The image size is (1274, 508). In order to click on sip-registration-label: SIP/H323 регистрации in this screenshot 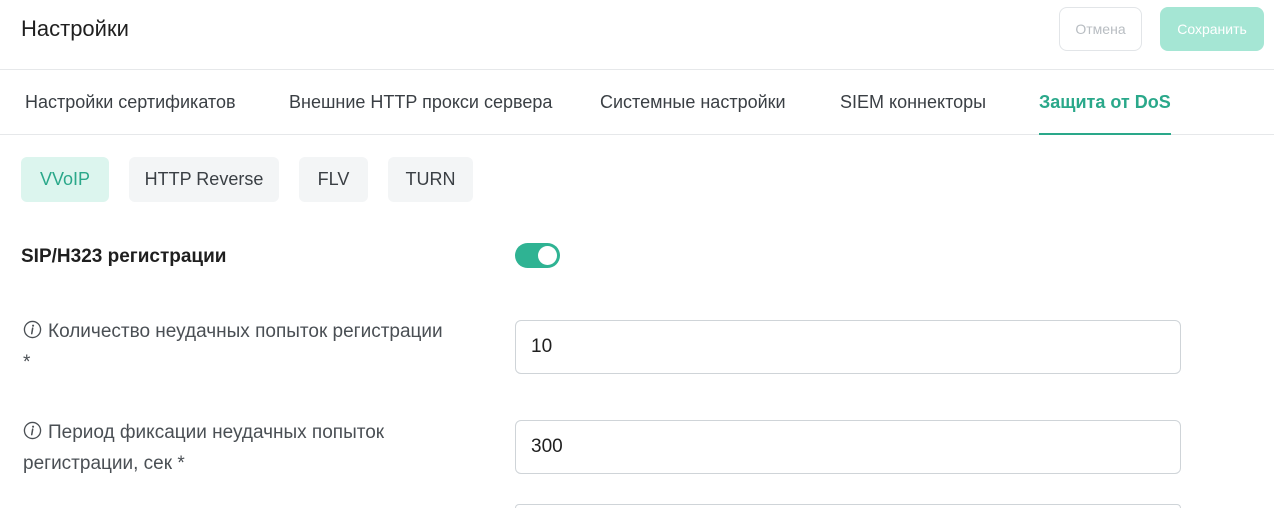, I will do `click(124, 256)`.